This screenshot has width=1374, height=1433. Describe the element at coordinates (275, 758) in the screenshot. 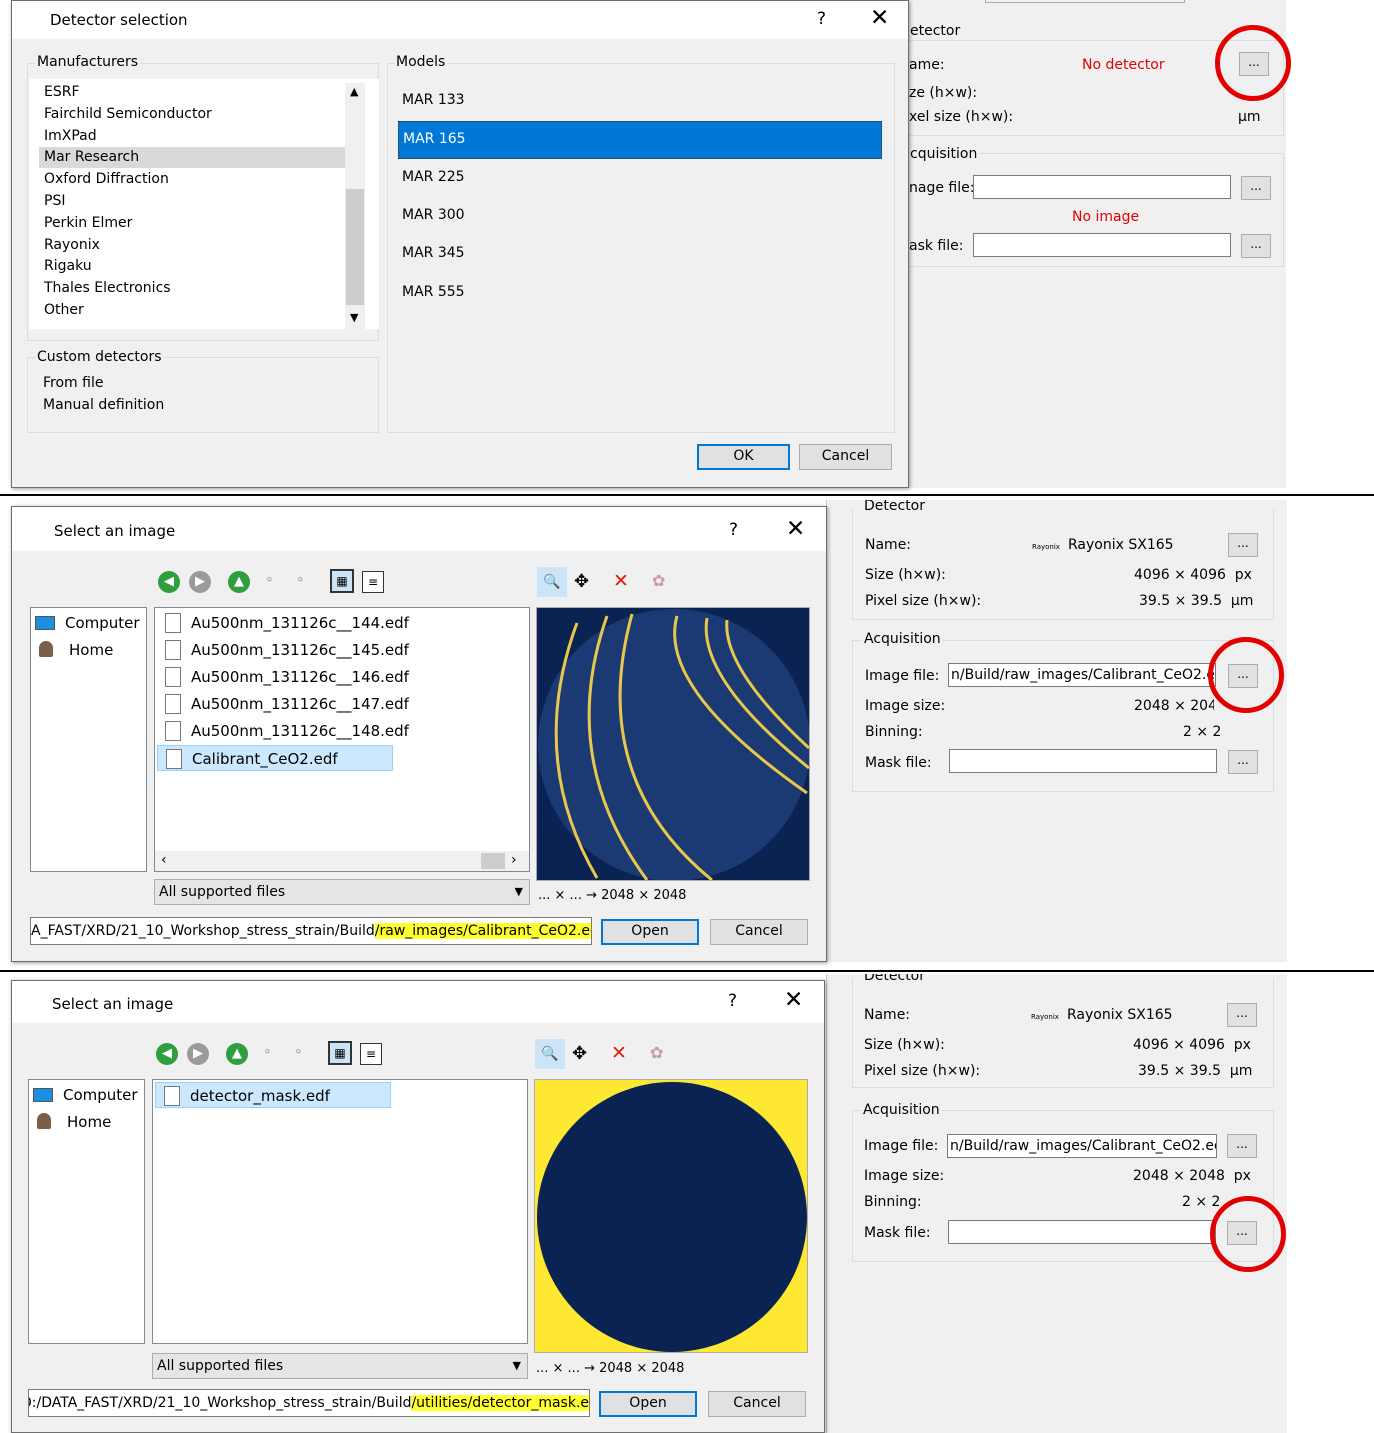

I see `file-item: Calibrant_CeO2.edf` at that location.